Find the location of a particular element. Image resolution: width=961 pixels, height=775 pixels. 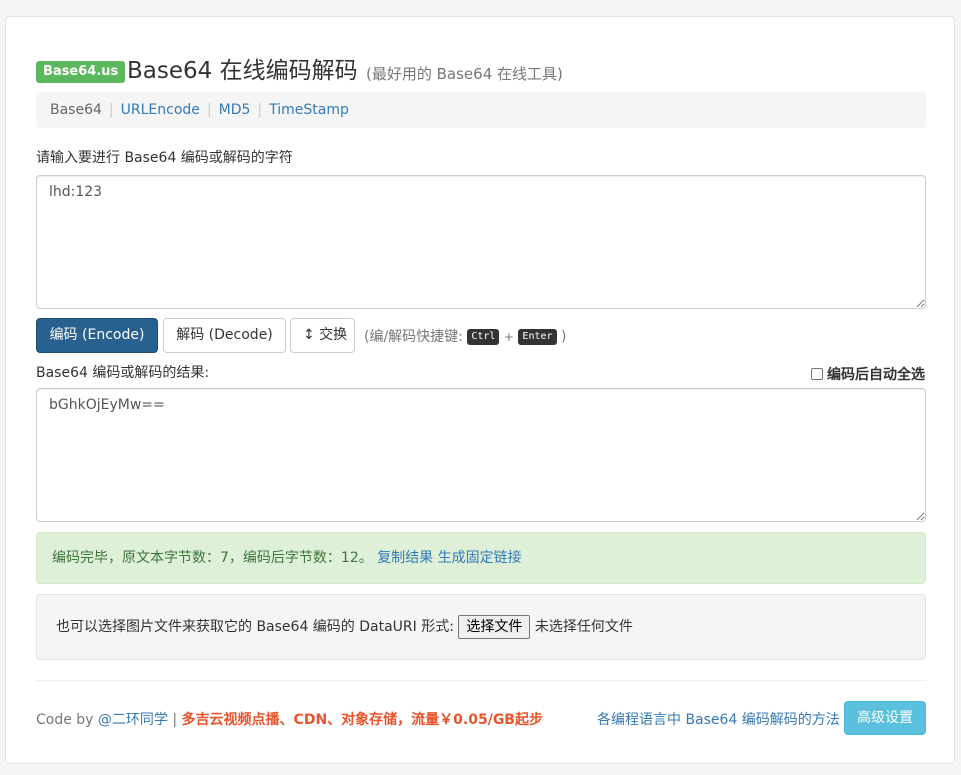

input-label: 请输入要进行 Base64 编码或解码的字符 is located at coordinates (164, 158).